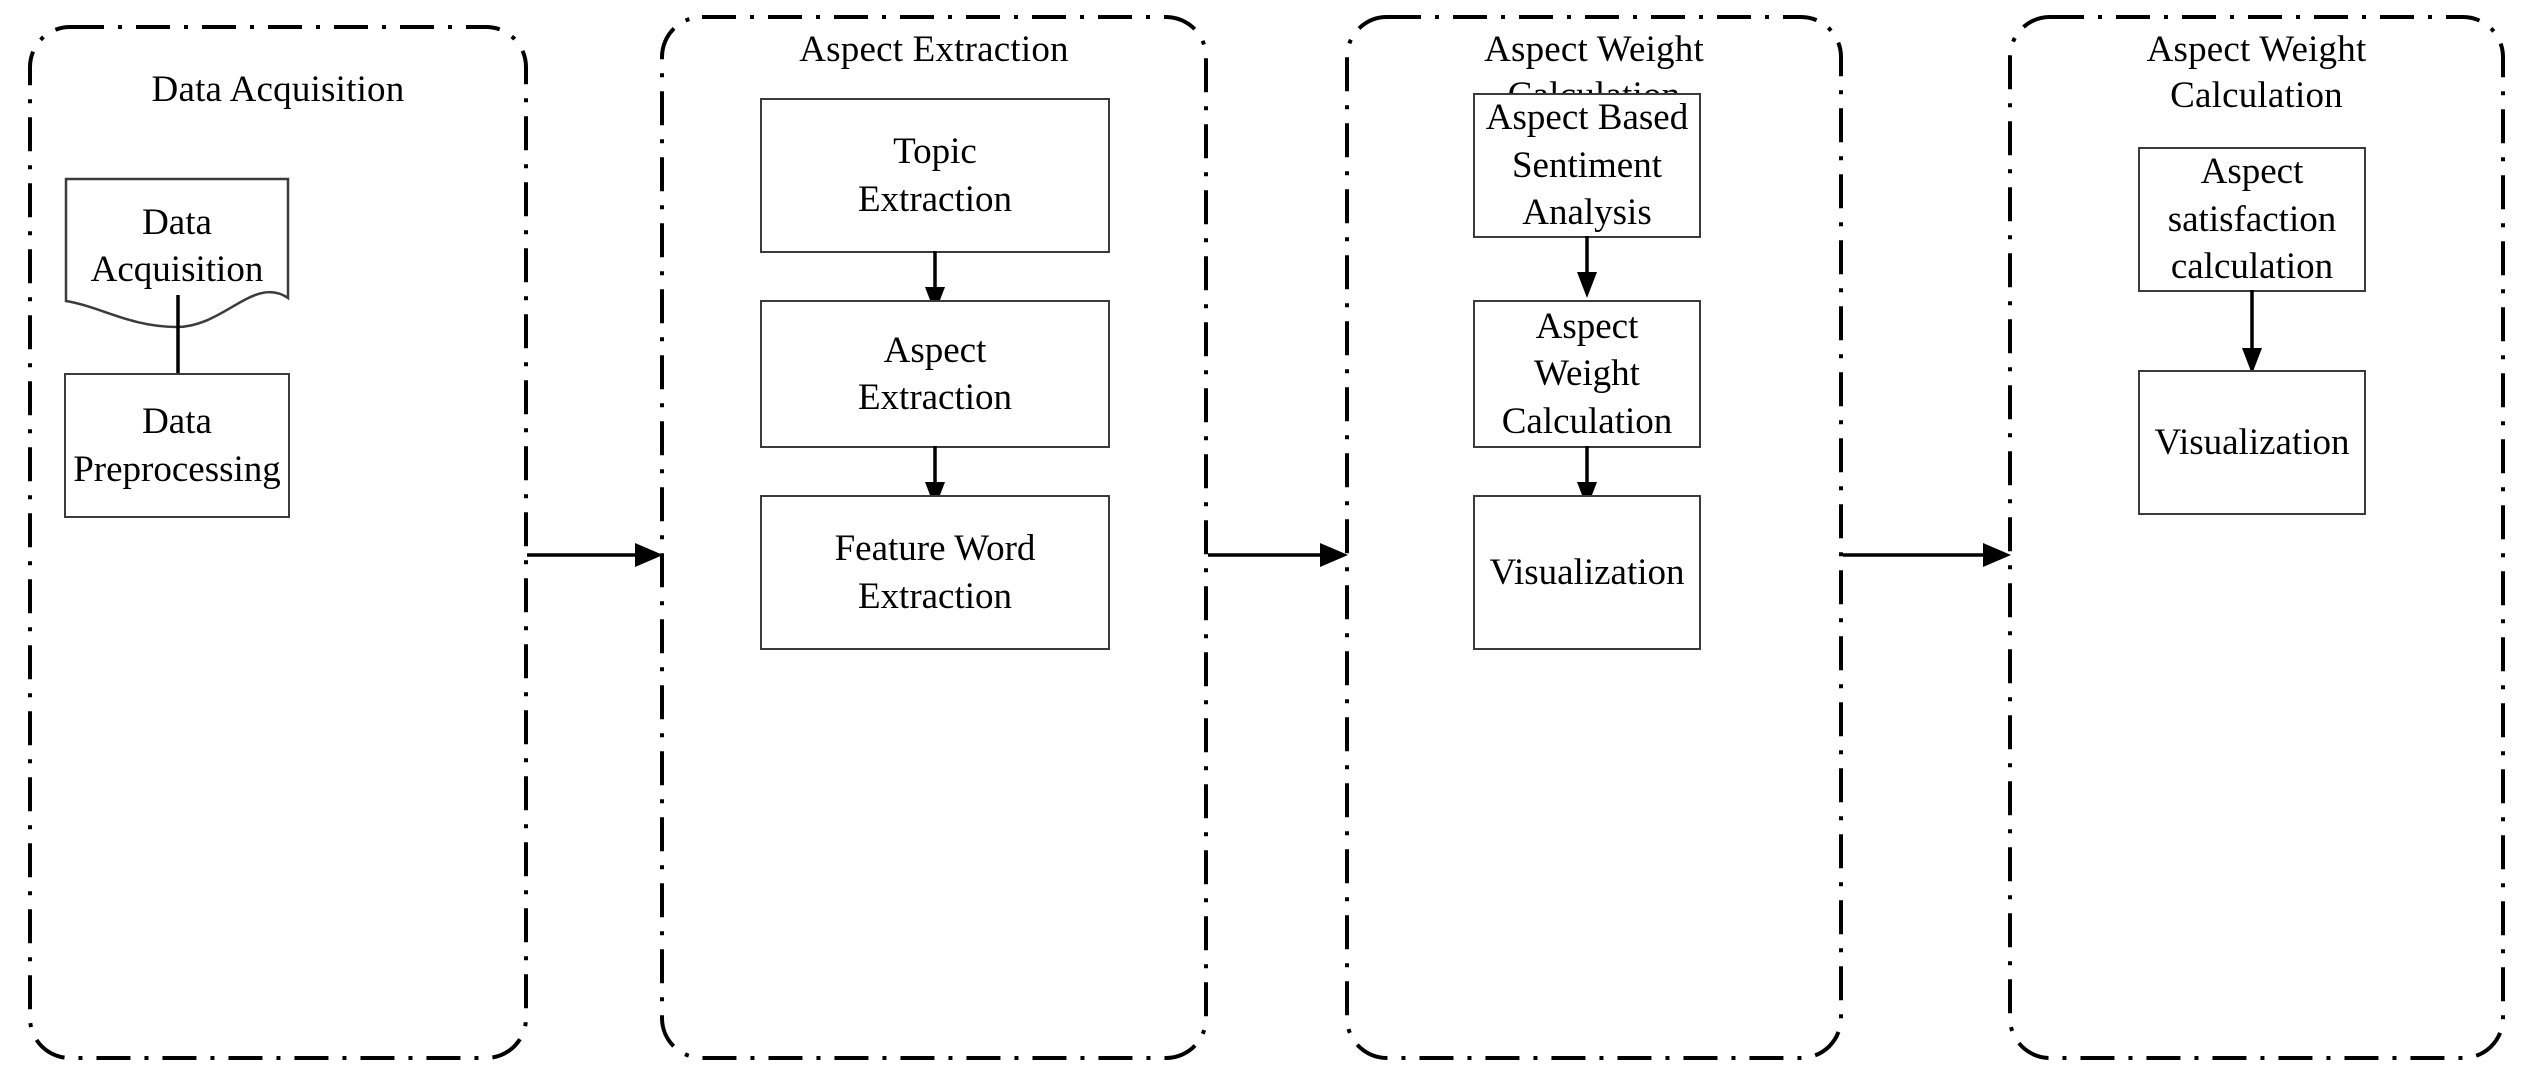  I want to click on stage-title-aspect-weight-calculation-2: Aspect Weight Calculation, so click(2256, 73).